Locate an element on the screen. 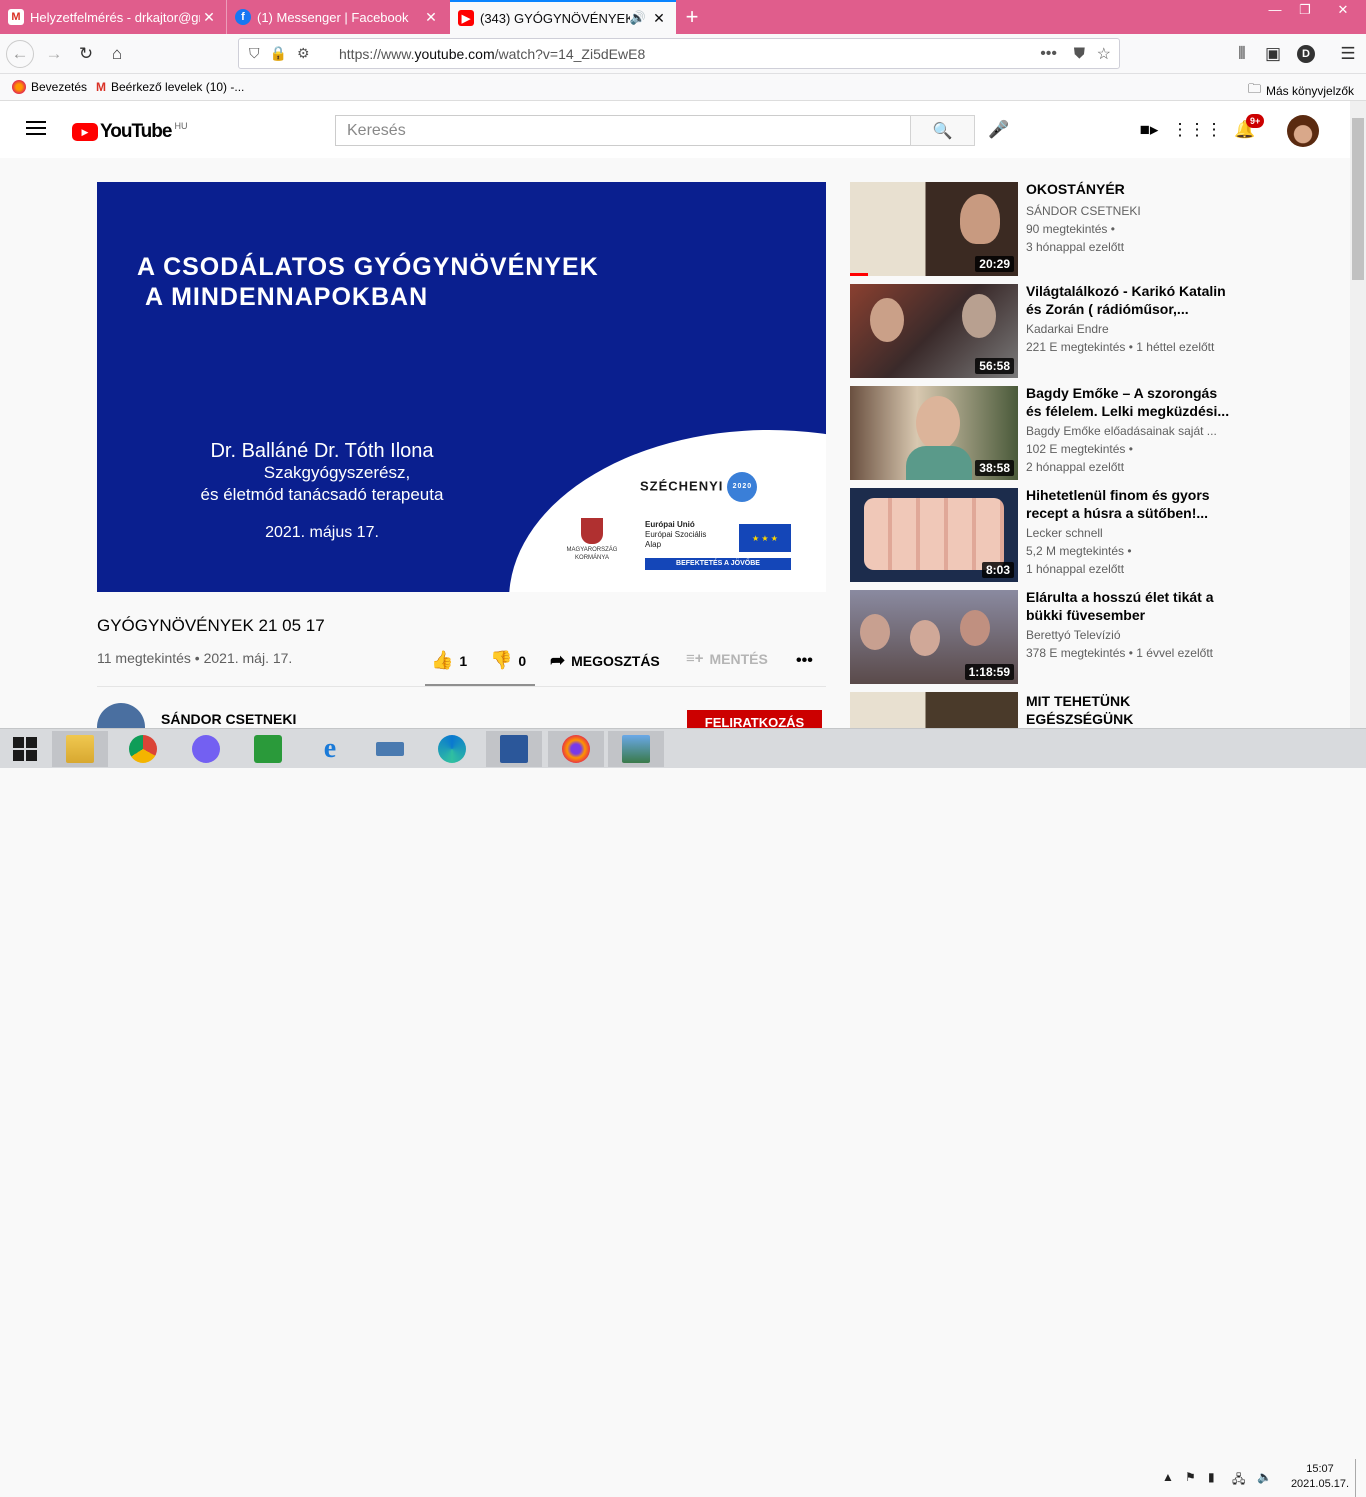 This screenshot has width=1366, height=1497. pocket-icon: ⛊ is located at coordinates (1079, 53).